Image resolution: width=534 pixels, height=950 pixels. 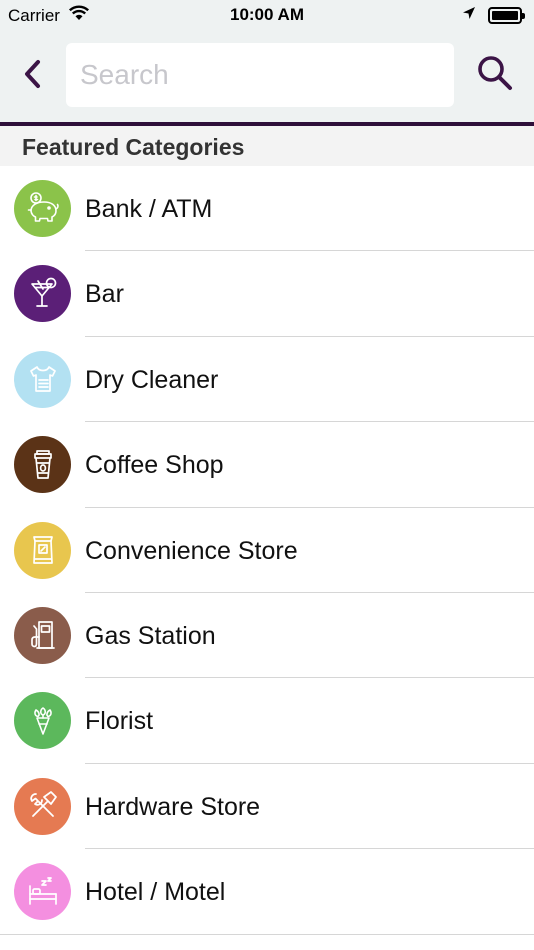 I want to click on section-header: Featured Categories, so click(x=267, y=146).